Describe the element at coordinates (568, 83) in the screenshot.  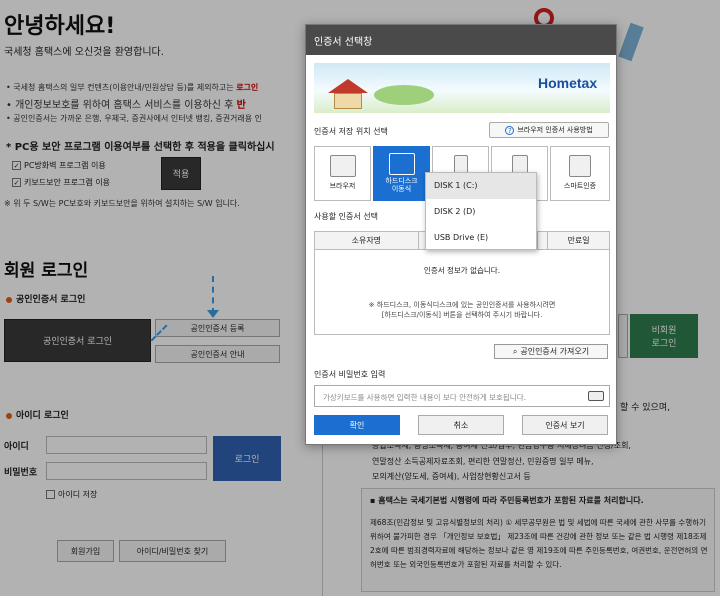
I see `hometax-logo: Hometax` at that location.